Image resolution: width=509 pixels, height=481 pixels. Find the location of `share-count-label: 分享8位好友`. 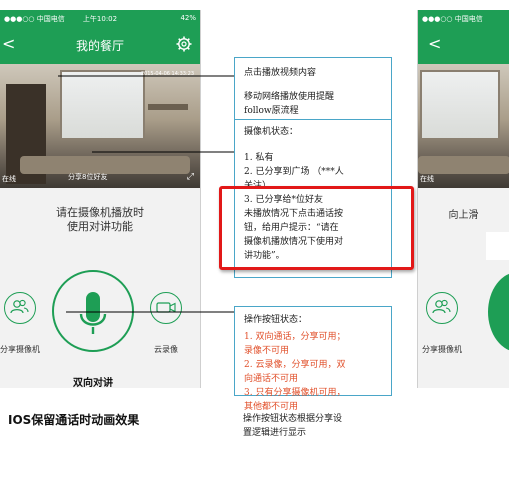

share-count-label: 分享8位好友 is located at coordinates (88, 177).